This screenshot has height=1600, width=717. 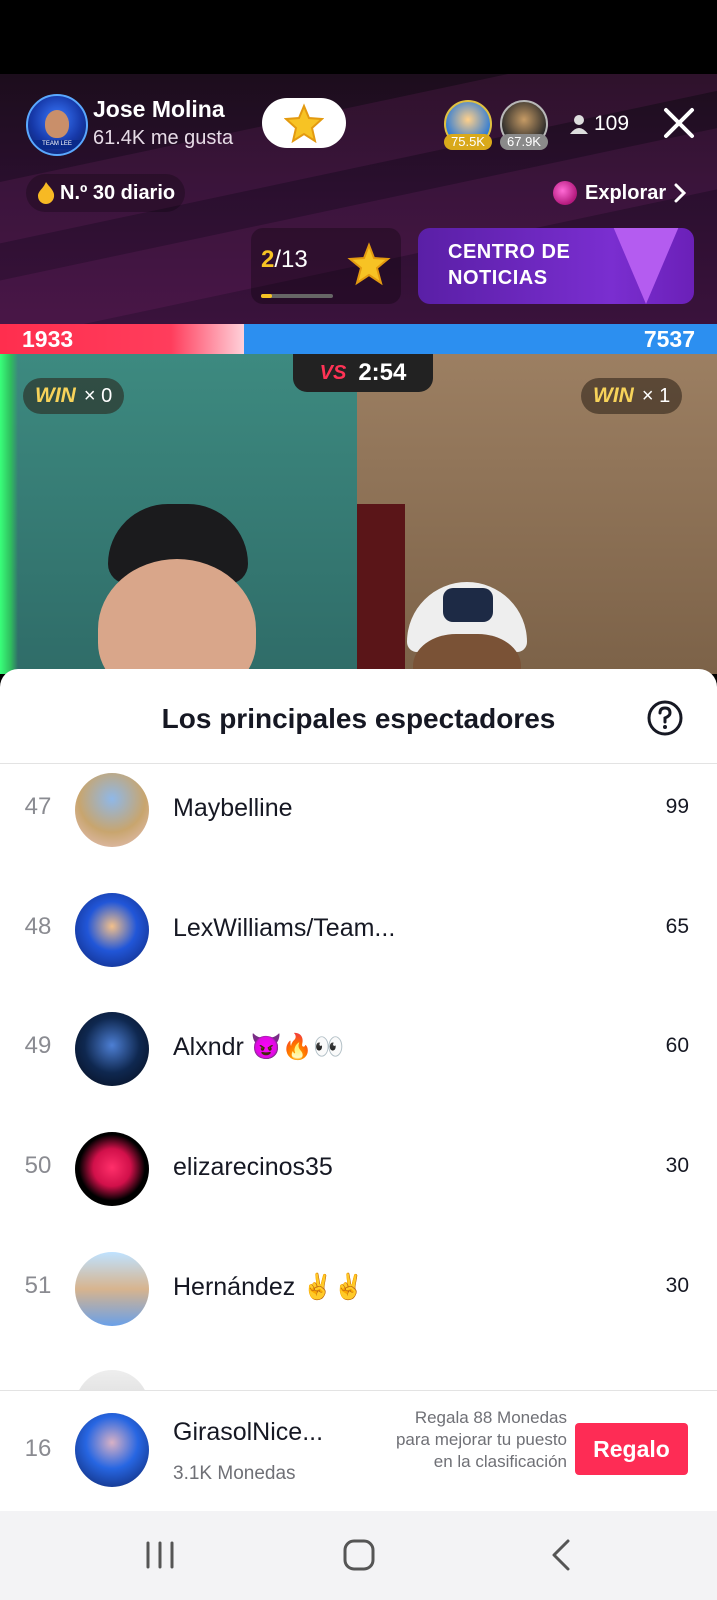 What do you see at coordinates (358, 1169) in the screenshot?
I see `list-item: 50 elizarecinos35 30` at bounding box center [358, 1169].